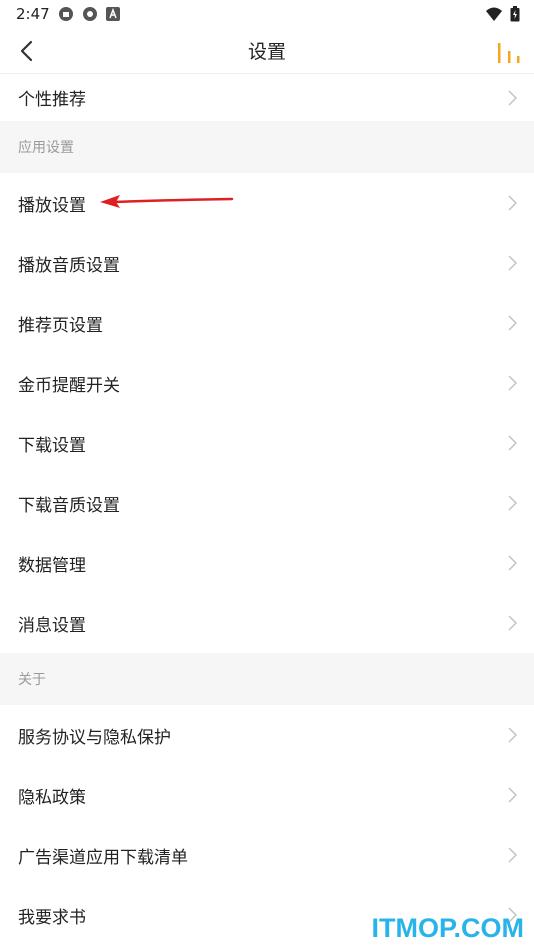 This screenshot has height=950, width=534. I want to click on player-bars-icon, so click(509, 53).